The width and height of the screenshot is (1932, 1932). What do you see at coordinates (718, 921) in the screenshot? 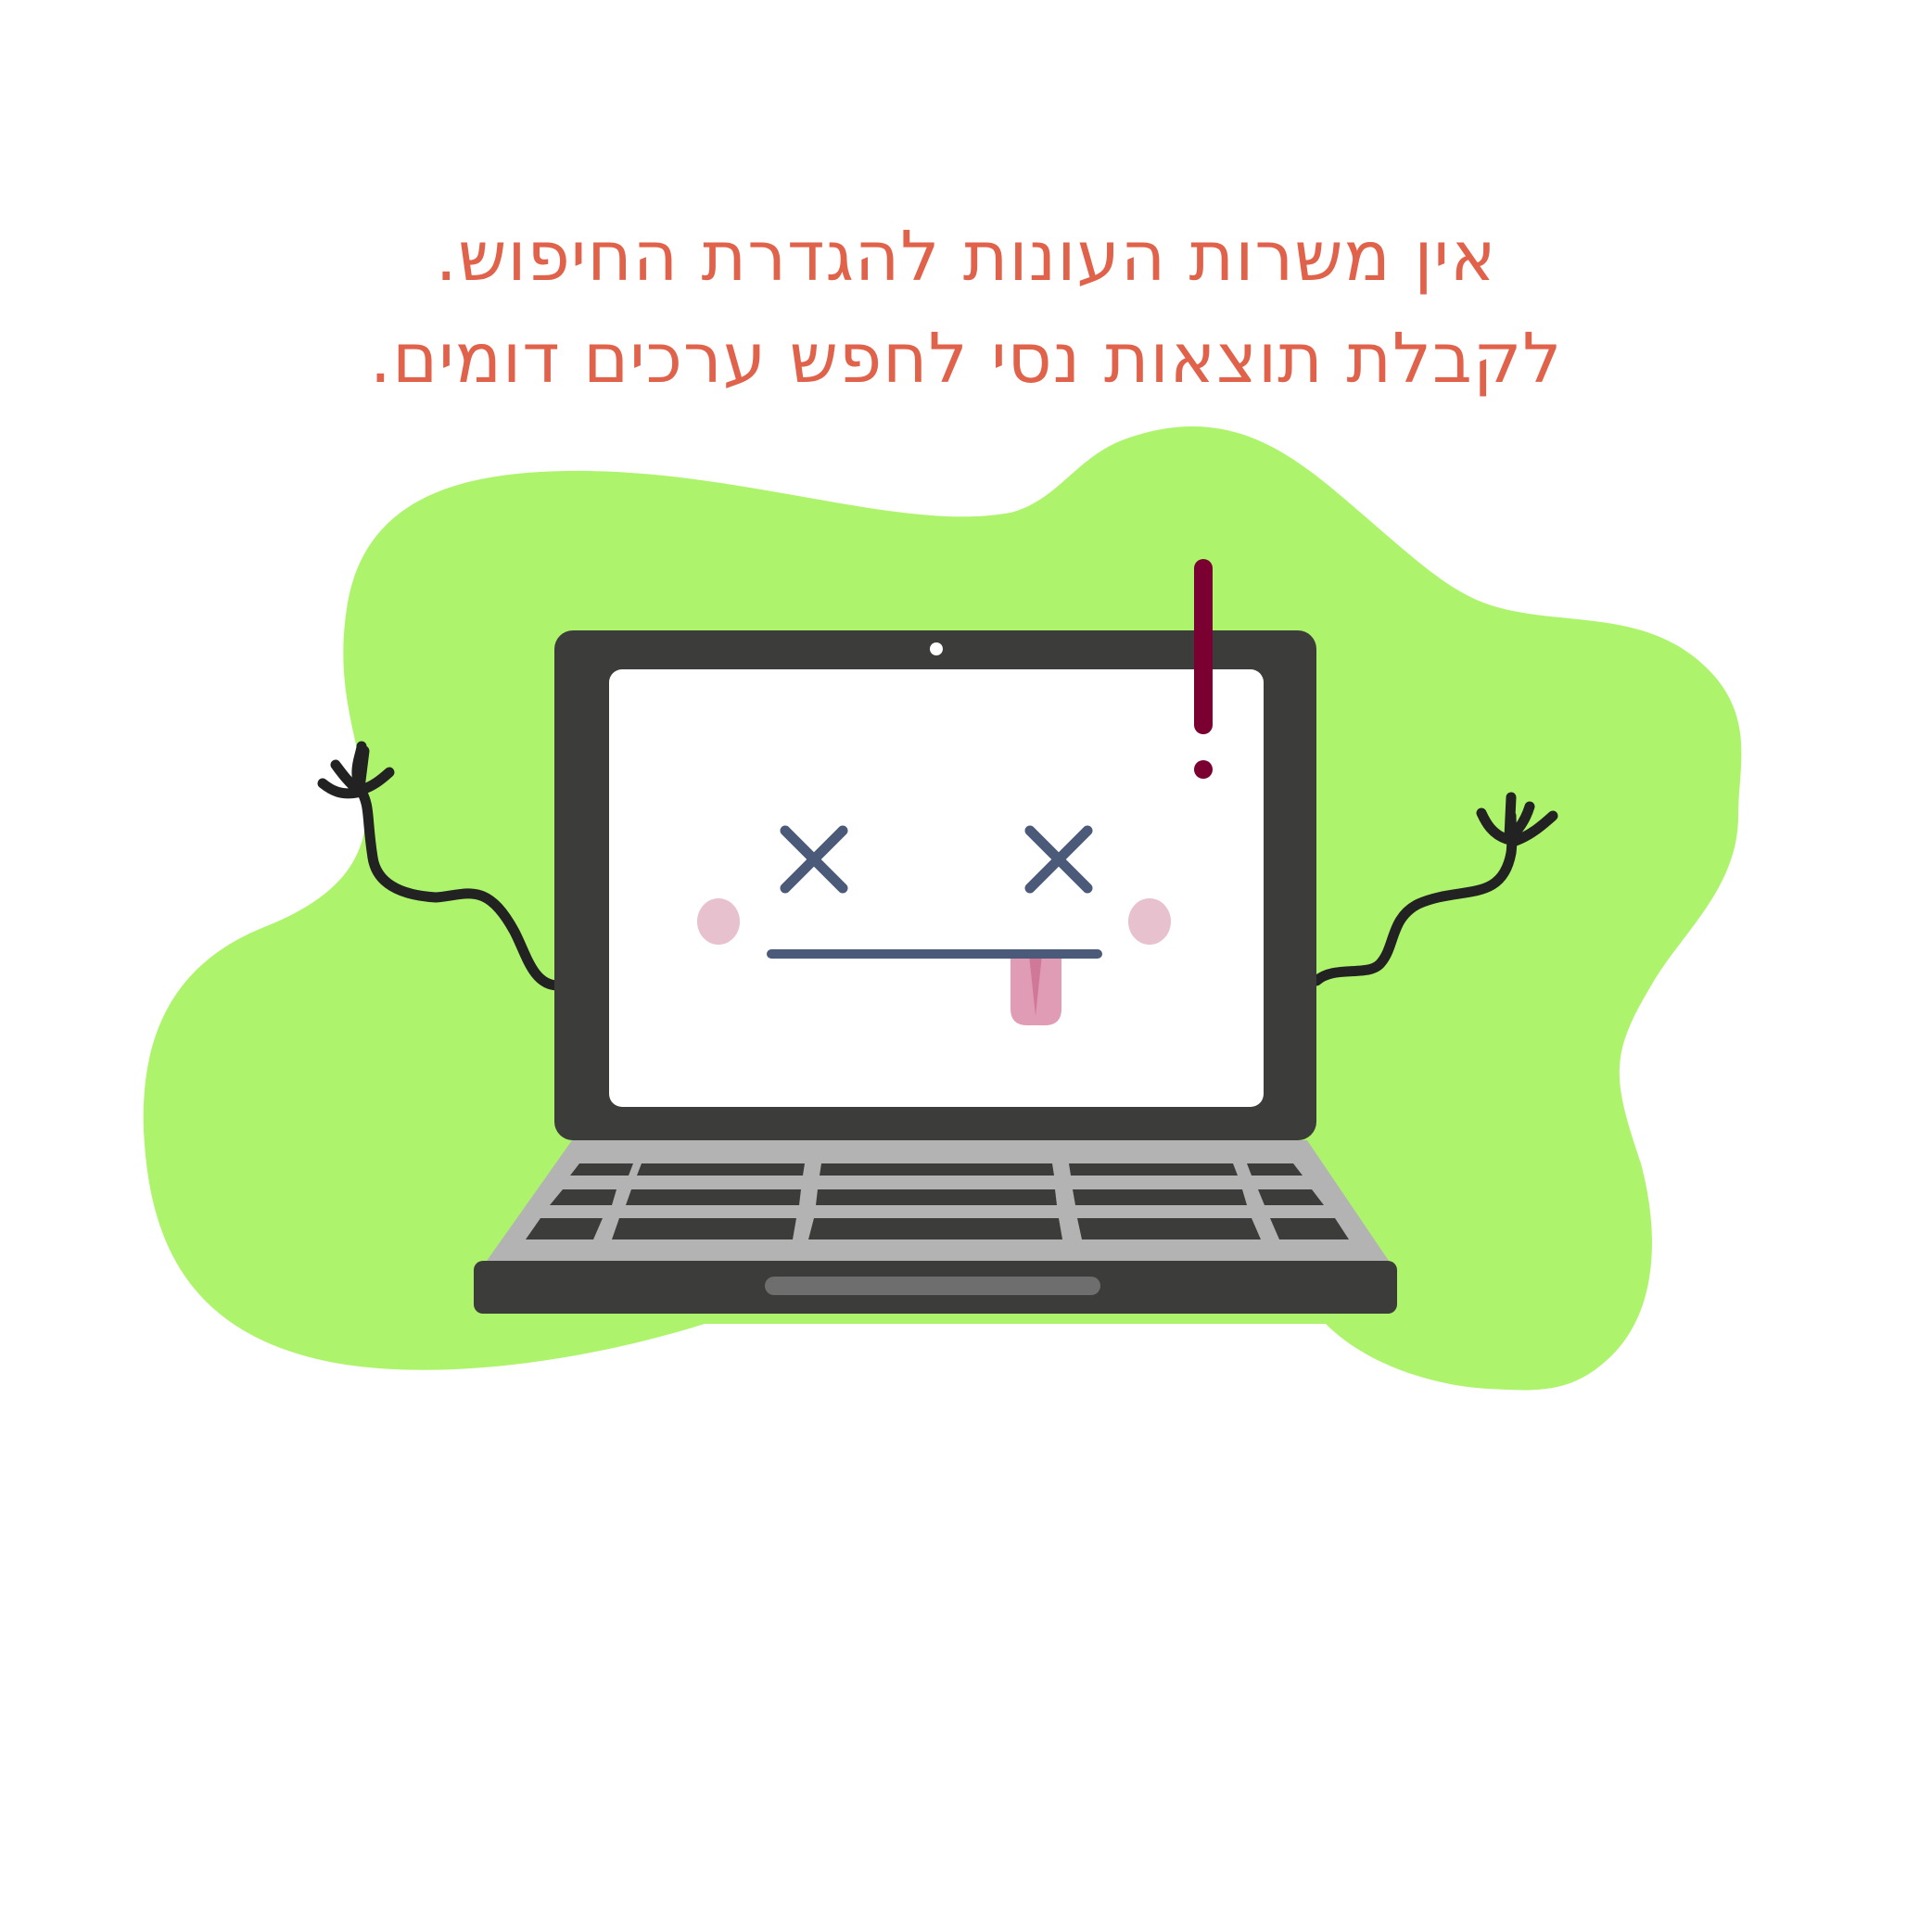
I see `left-cheek` at bounding box center [718, 921].